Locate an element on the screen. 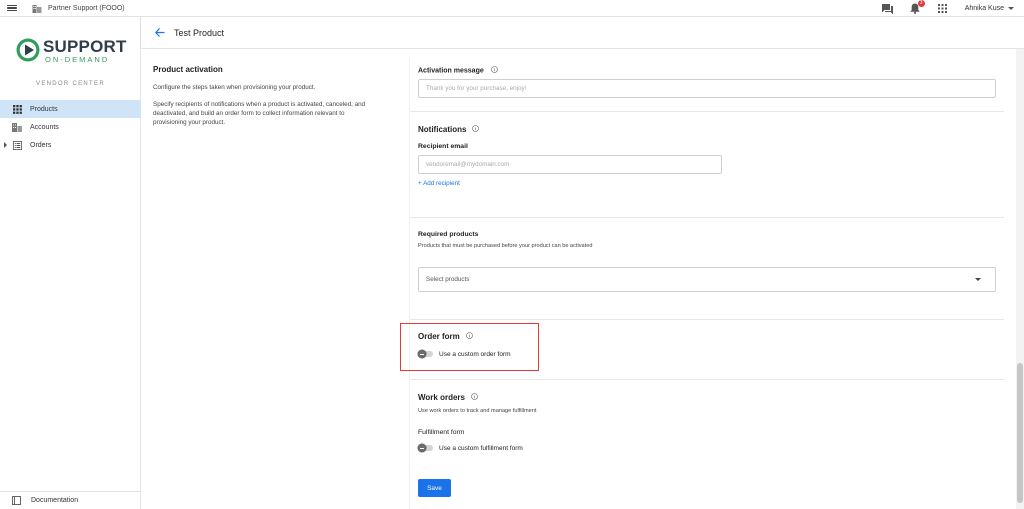 This screenshot has width=1024, height=509. documentation-link: Documentation is located at coordinates (70, 500).